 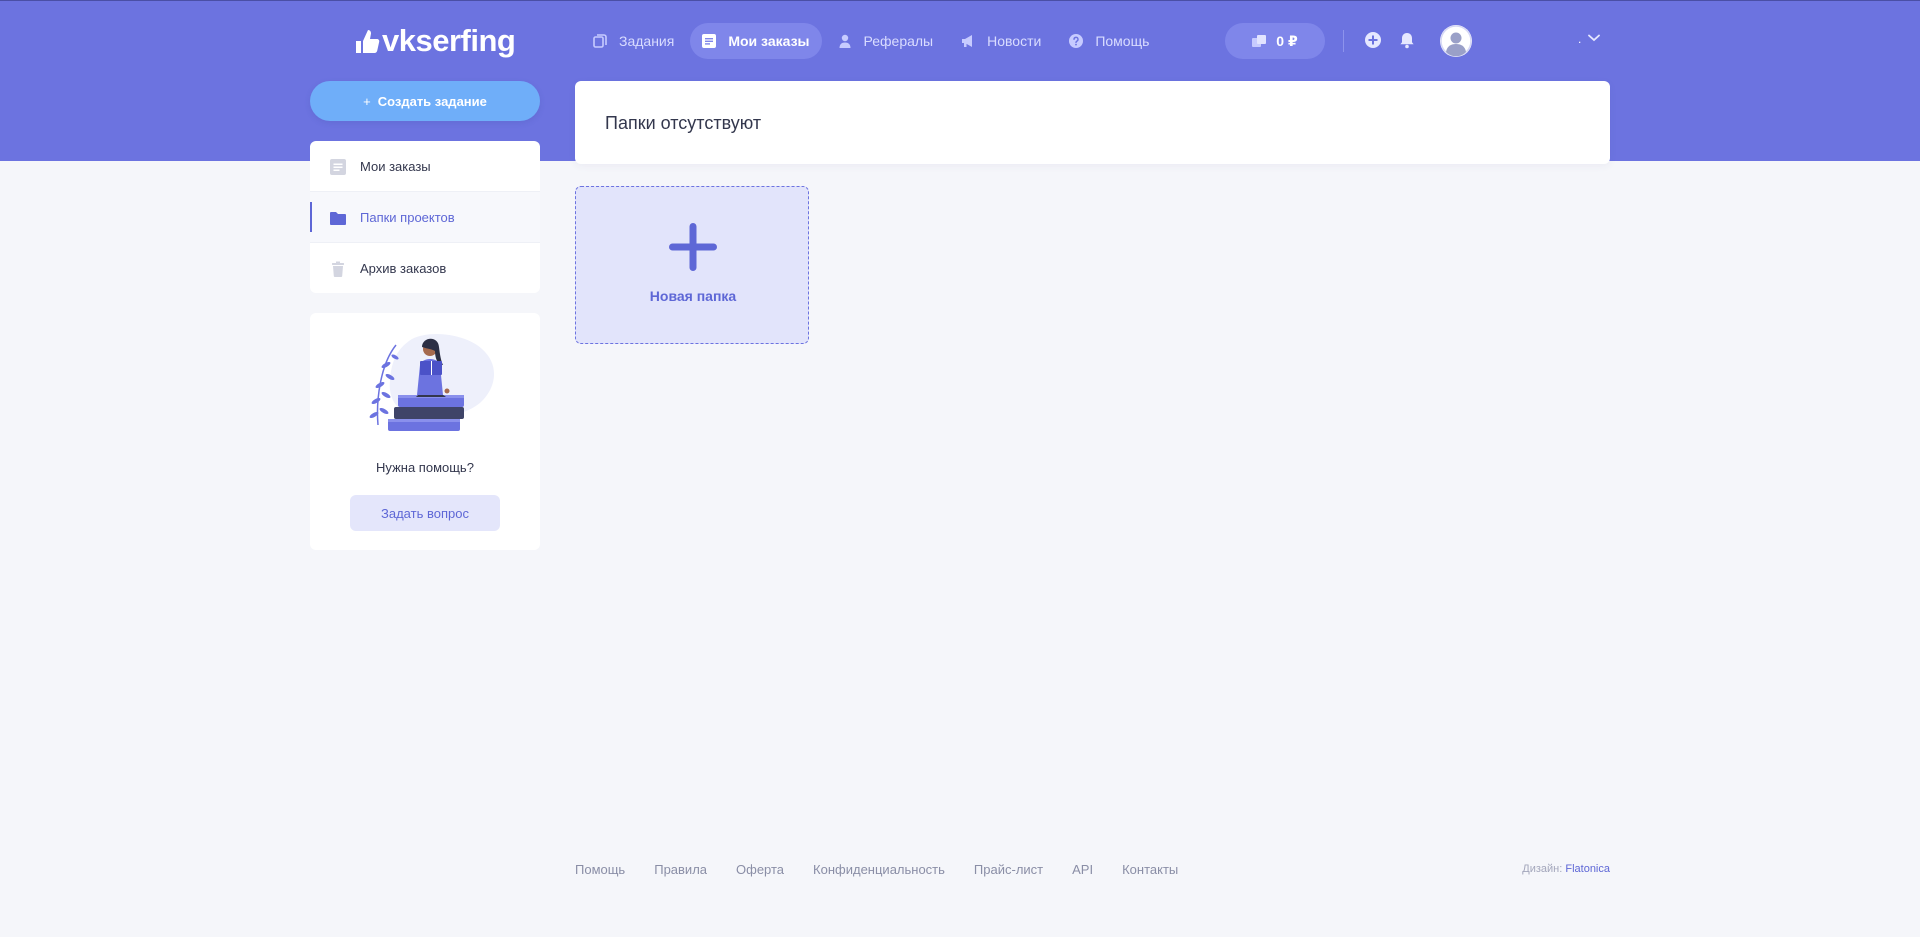 I want to click on credit-link: Flatonica, so click(x=1587, y=869).